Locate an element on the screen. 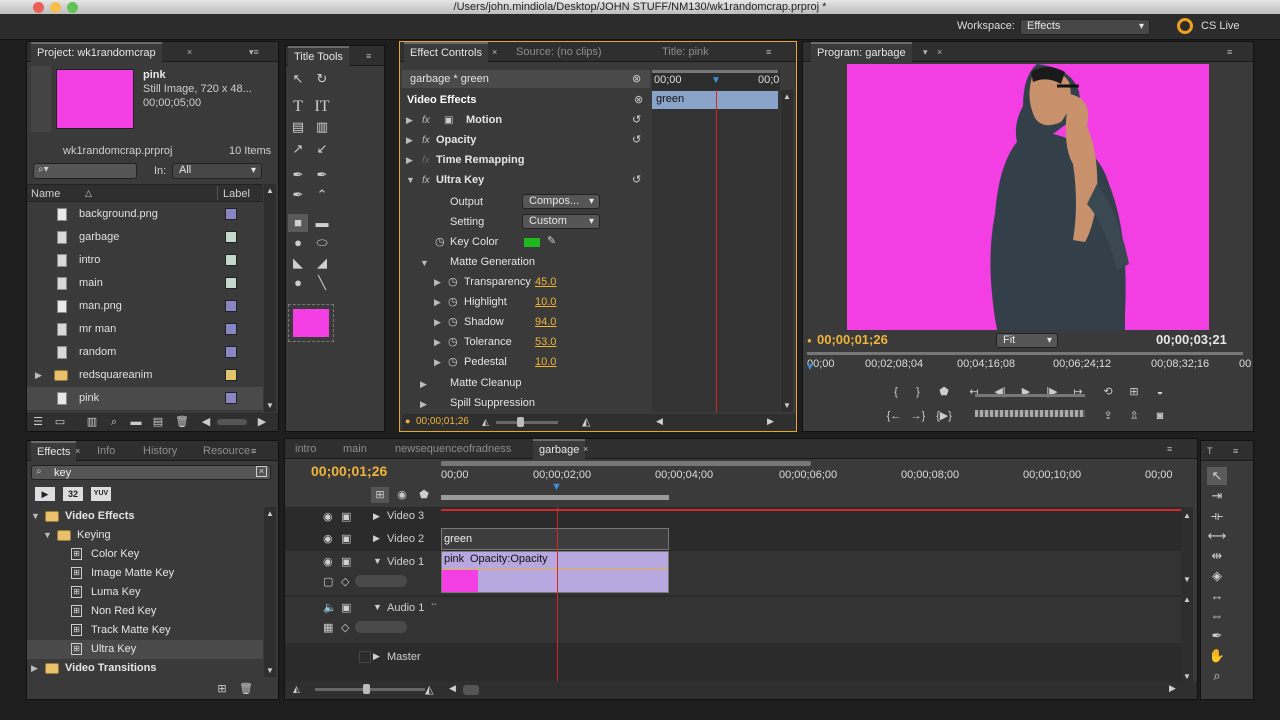 This screenshot has height=720, width=1280. minimize-window-button is located at coordinates (55, 7).